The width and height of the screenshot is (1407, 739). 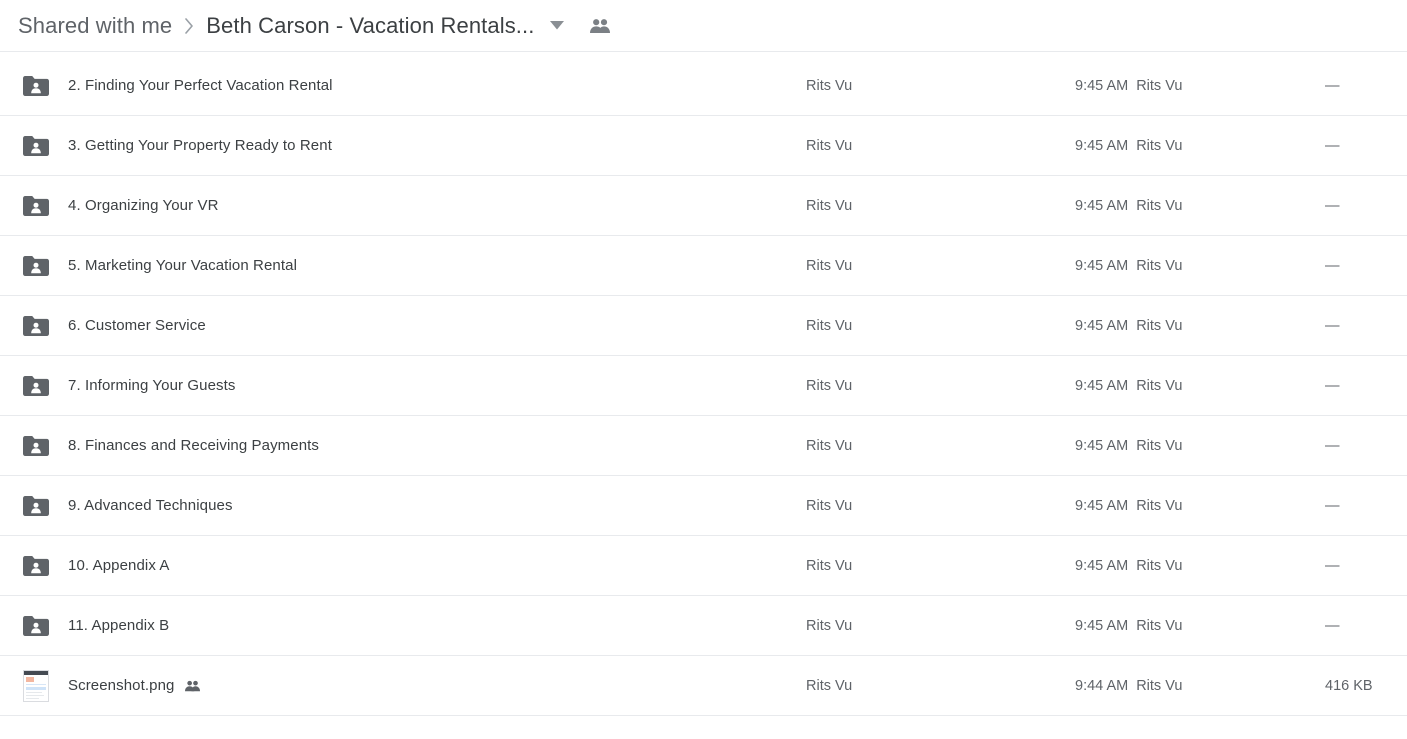 I want to click on row-file-name-label: Screenshot.png, so click(x=121, y=685).